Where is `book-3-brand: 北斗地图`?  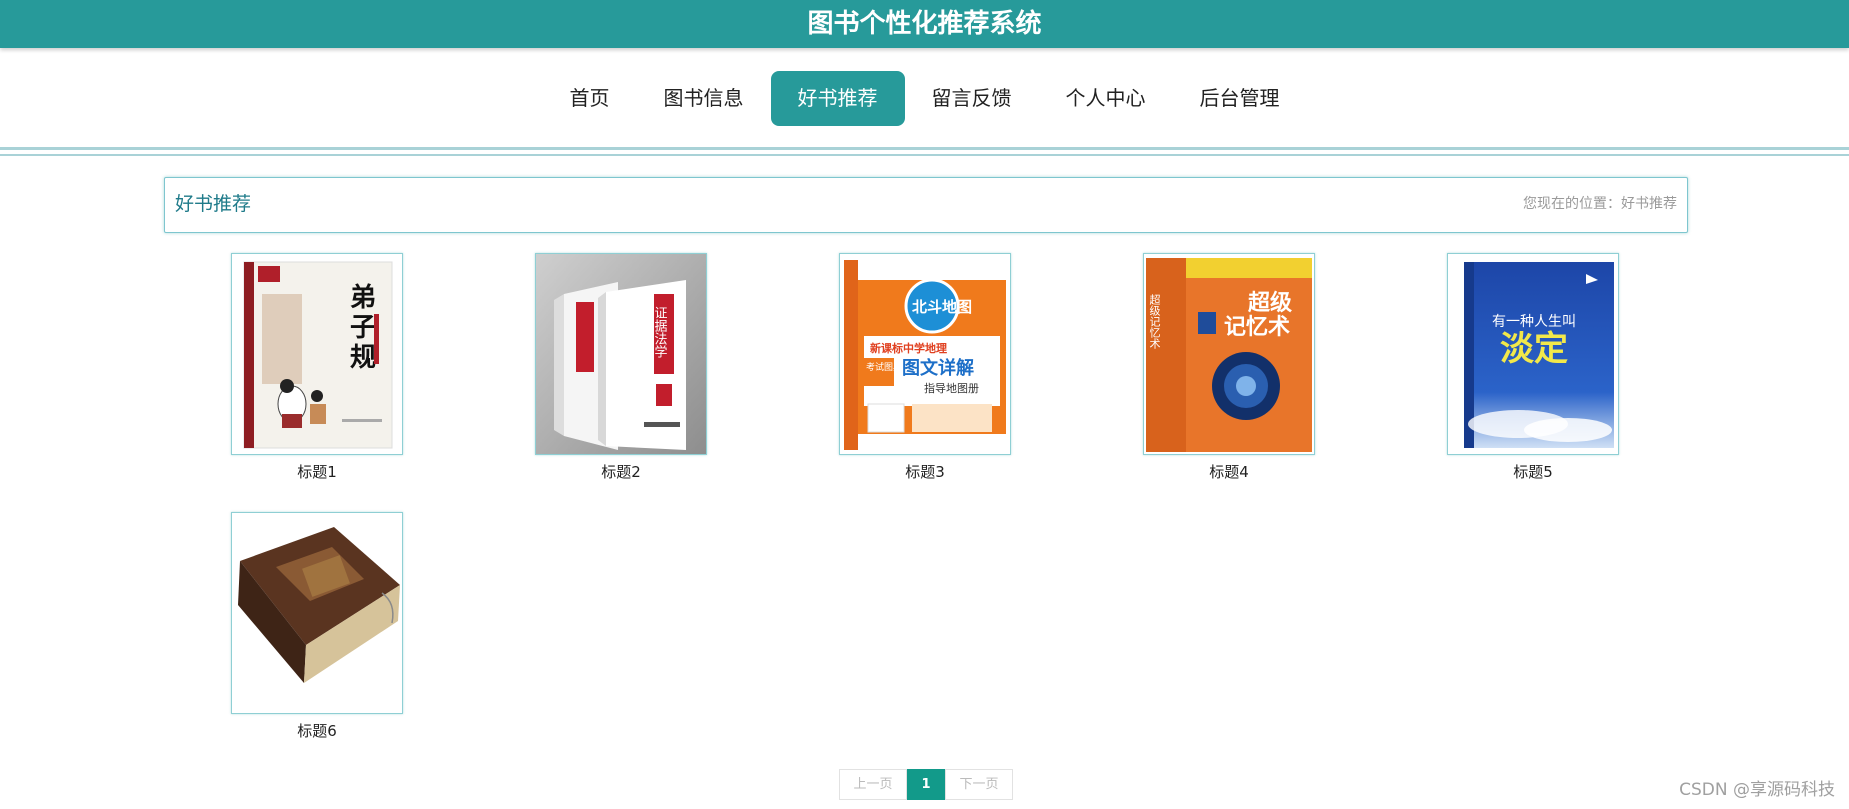
book-3-brand: 北斗地图 is located at coordinates (942, 307).